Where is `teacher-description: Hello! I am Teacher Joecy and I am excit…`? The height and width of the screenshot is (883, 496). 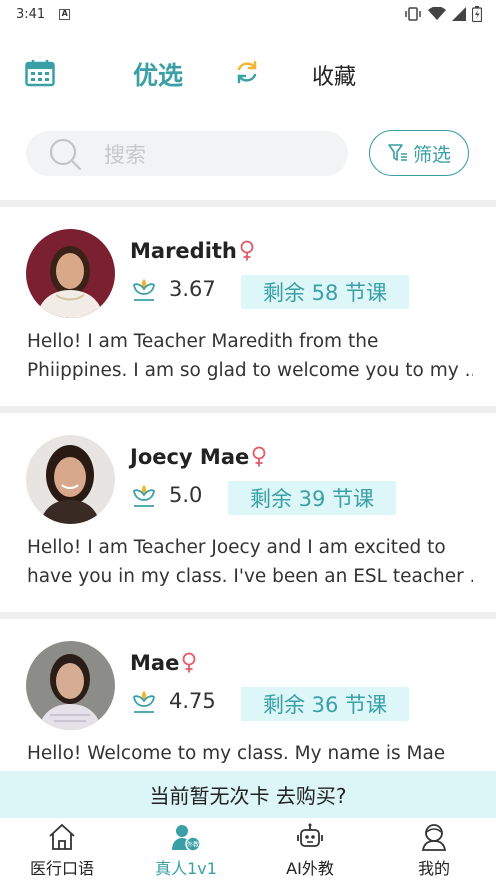 teacher-description: Hello! I am Teacher Joecy and I am excit… is located at coordinates (250, 562).